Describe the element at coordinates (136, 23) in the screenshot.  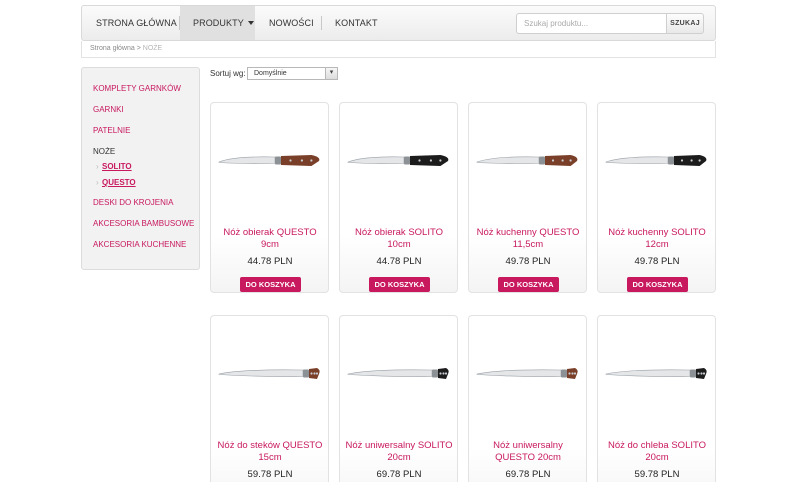
I see `nav-home: STRONA GŁÓWNA` at that location.